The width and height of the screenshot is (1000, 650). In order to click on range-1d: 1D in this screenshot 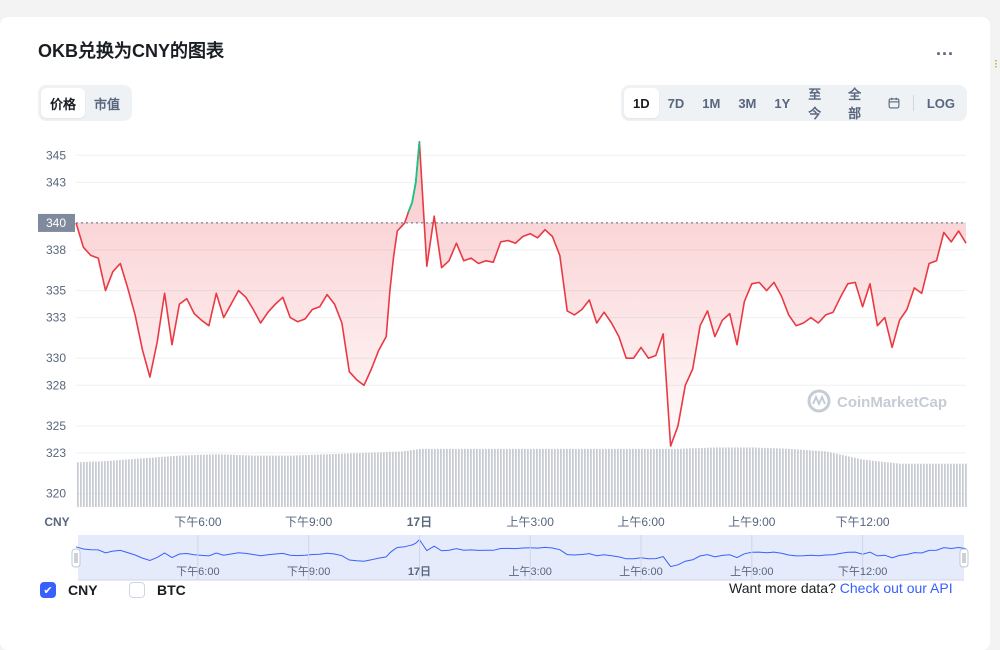, I will do `click(641, 103)`.